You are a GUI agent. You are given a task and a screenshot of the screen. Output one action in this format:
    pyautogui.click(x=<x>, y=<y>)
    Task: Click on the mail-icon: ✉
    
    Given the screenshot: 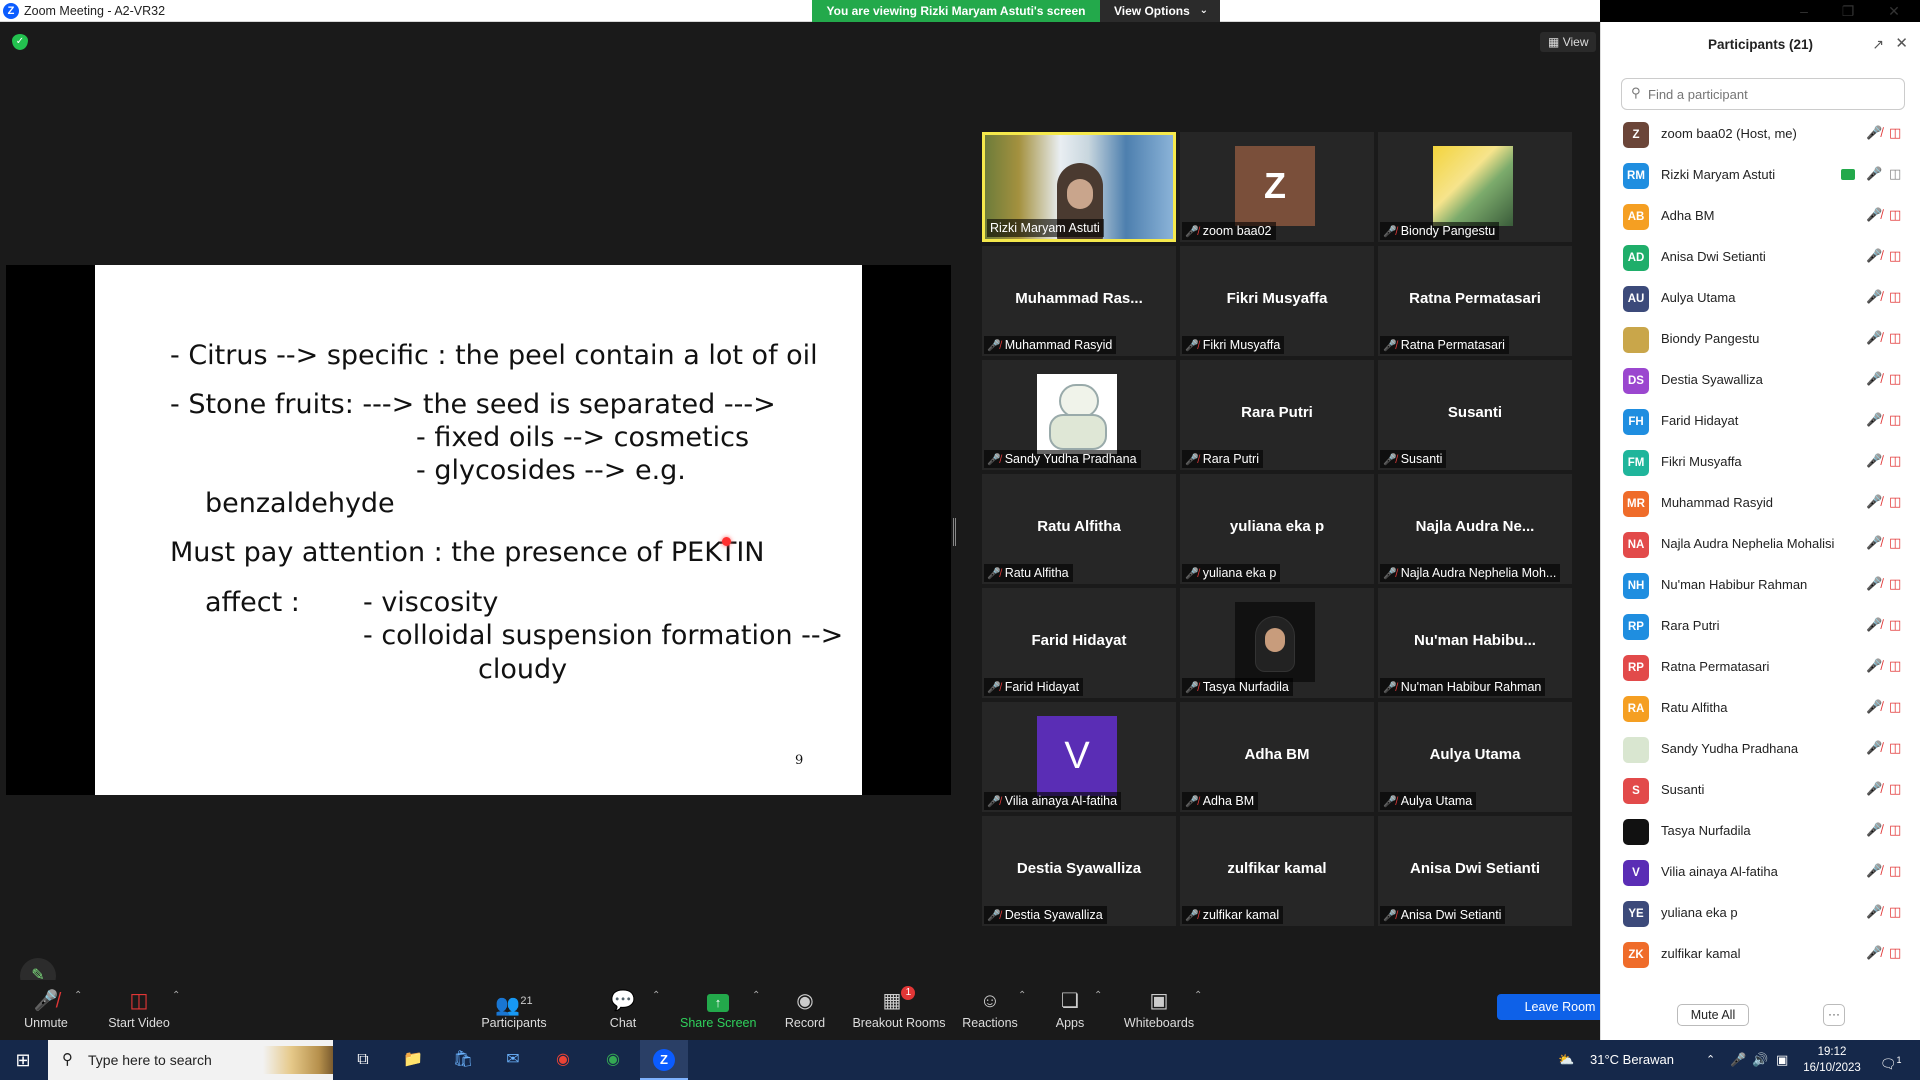 What is the action you would take?
    pyautogui.click(x=513, y=1060)
    